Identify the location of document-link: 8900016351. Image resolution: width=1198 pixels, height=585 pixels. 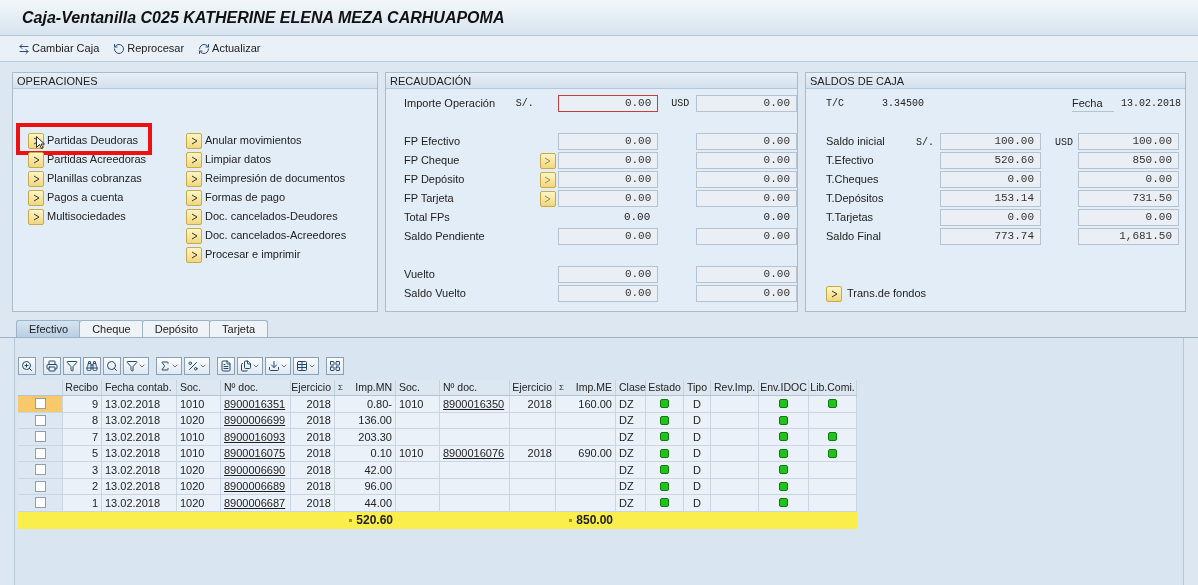
(255, 403).